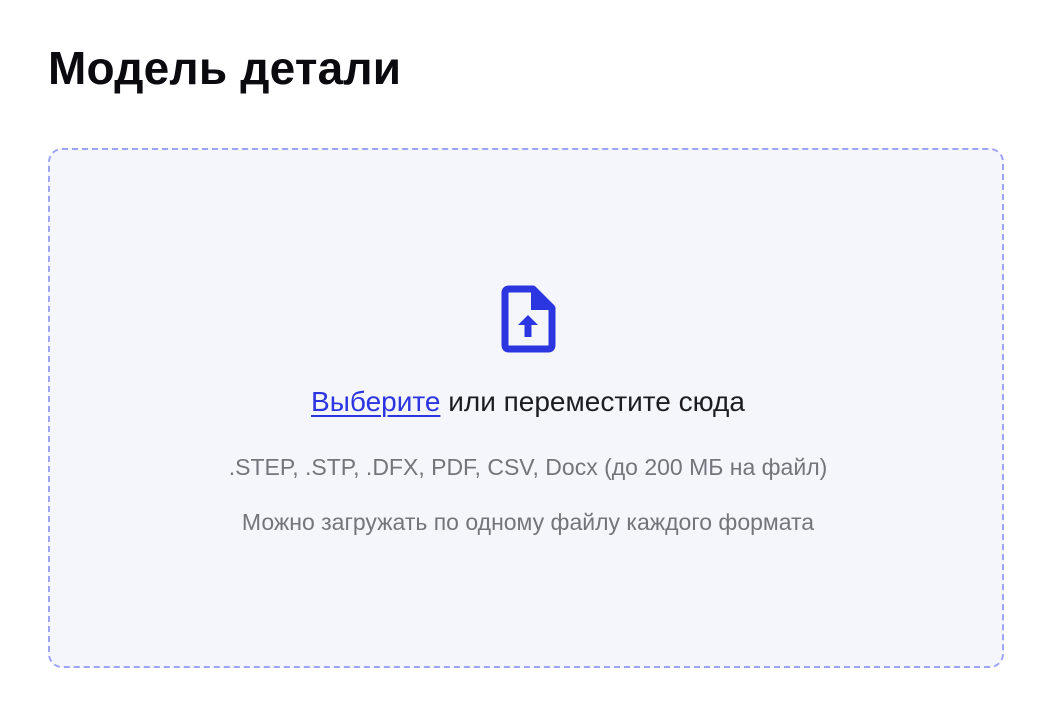 The image size is (1056, 720). Describe the element at coordinates (225, 68) in the screenshot. I see `page-title: Модель детали` at that location.